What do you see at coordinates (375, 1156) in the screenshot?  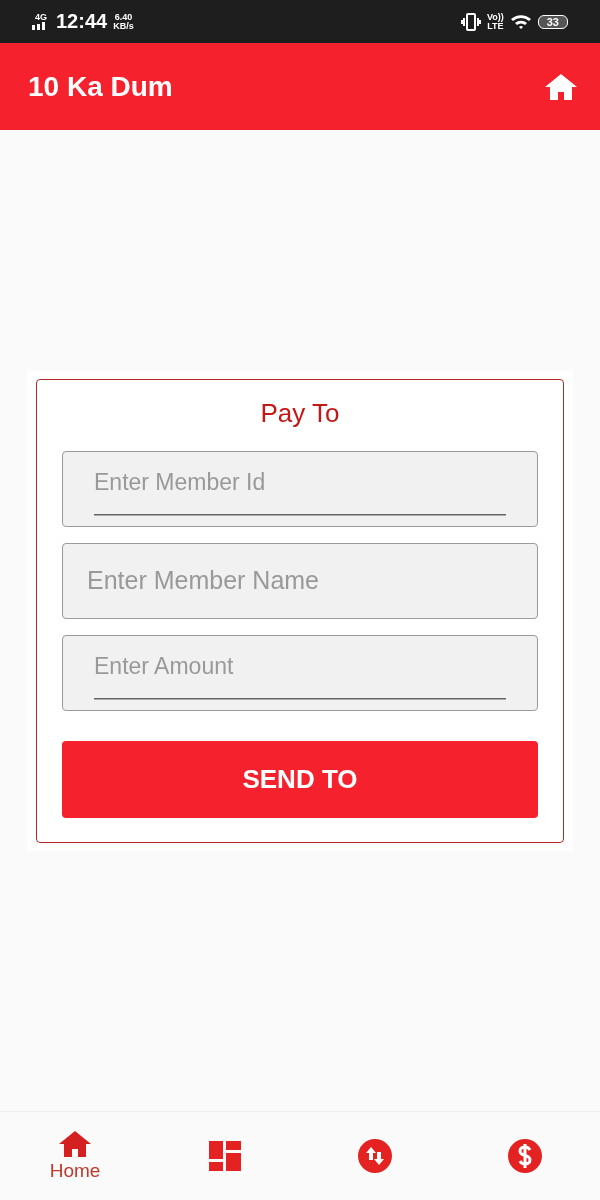 I see `swap-icon` at bounding box center [375, 1156].